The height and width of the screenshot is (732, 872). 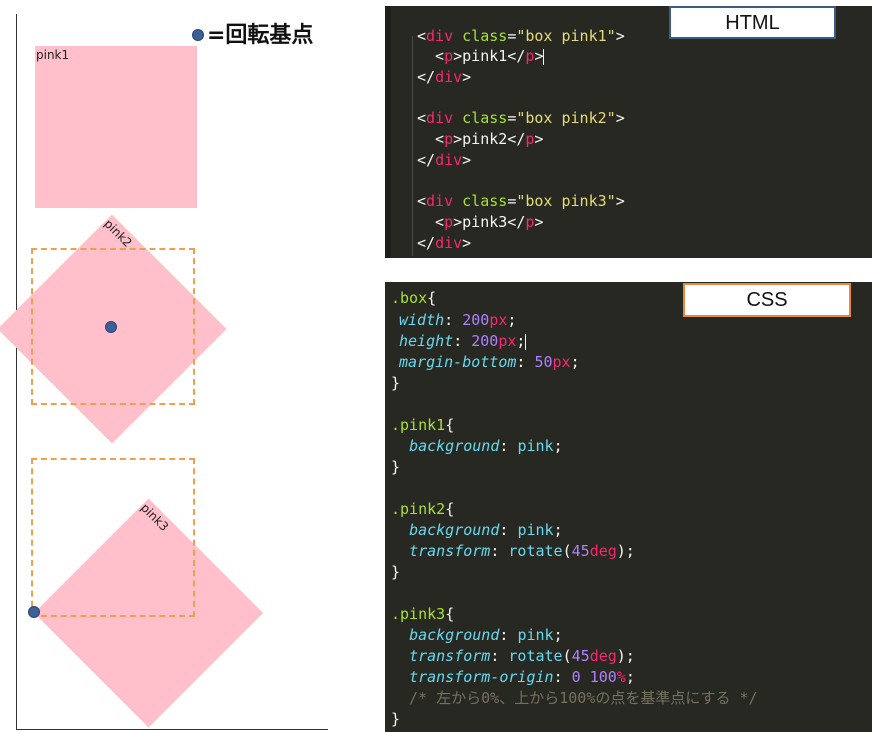 I want to click on rotation-origin-legend-icon, so click(x=198, y=35).